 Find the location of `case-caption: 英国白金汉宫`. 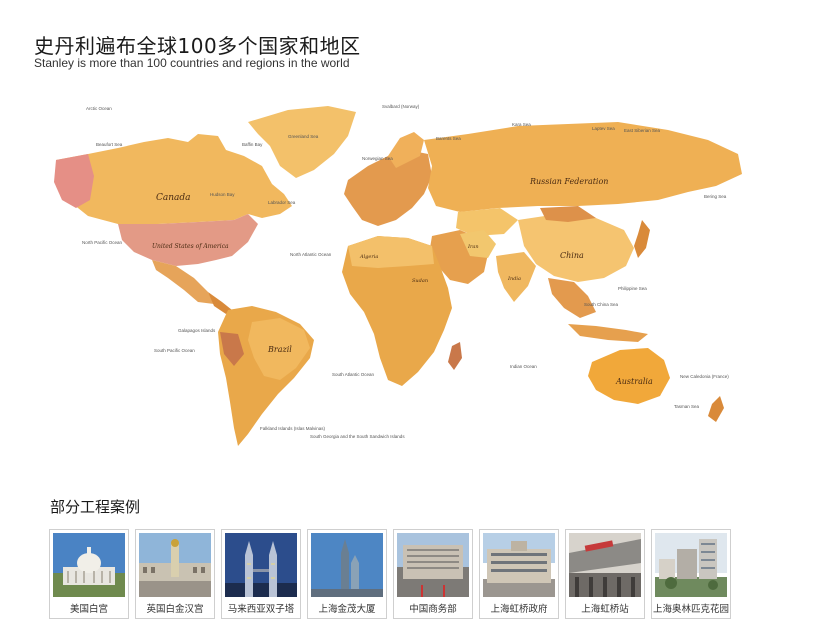

case-caption: 英国白金汉宫 is located at coordinates (175, 609).